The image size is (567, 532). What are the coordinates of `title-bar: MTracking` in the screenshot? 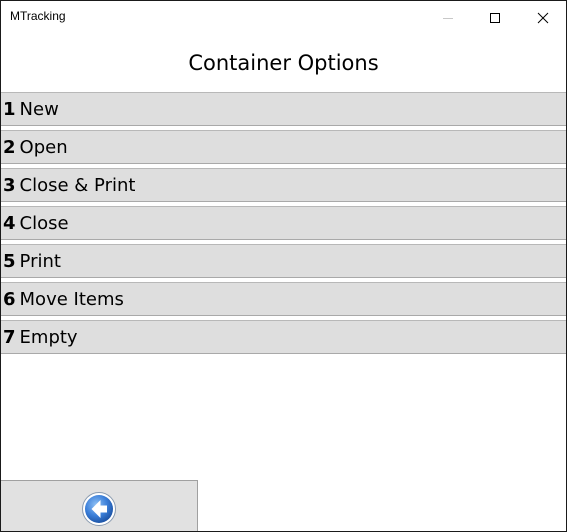 It's located at (283, 18).